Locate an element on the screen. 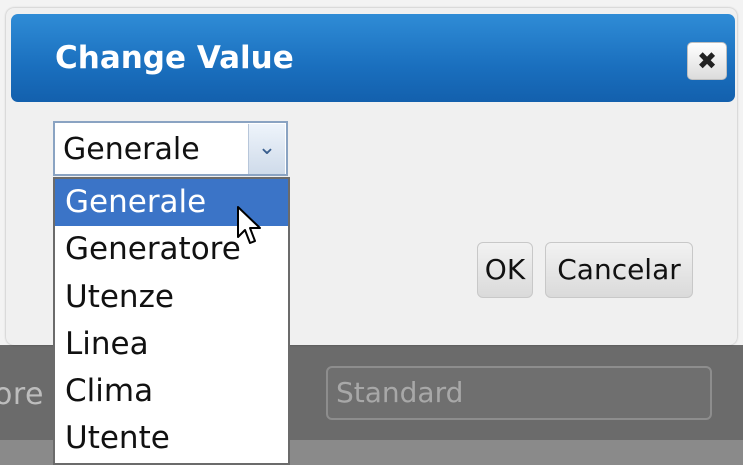  option-linea: Linea is located at coordinates (171, 344).